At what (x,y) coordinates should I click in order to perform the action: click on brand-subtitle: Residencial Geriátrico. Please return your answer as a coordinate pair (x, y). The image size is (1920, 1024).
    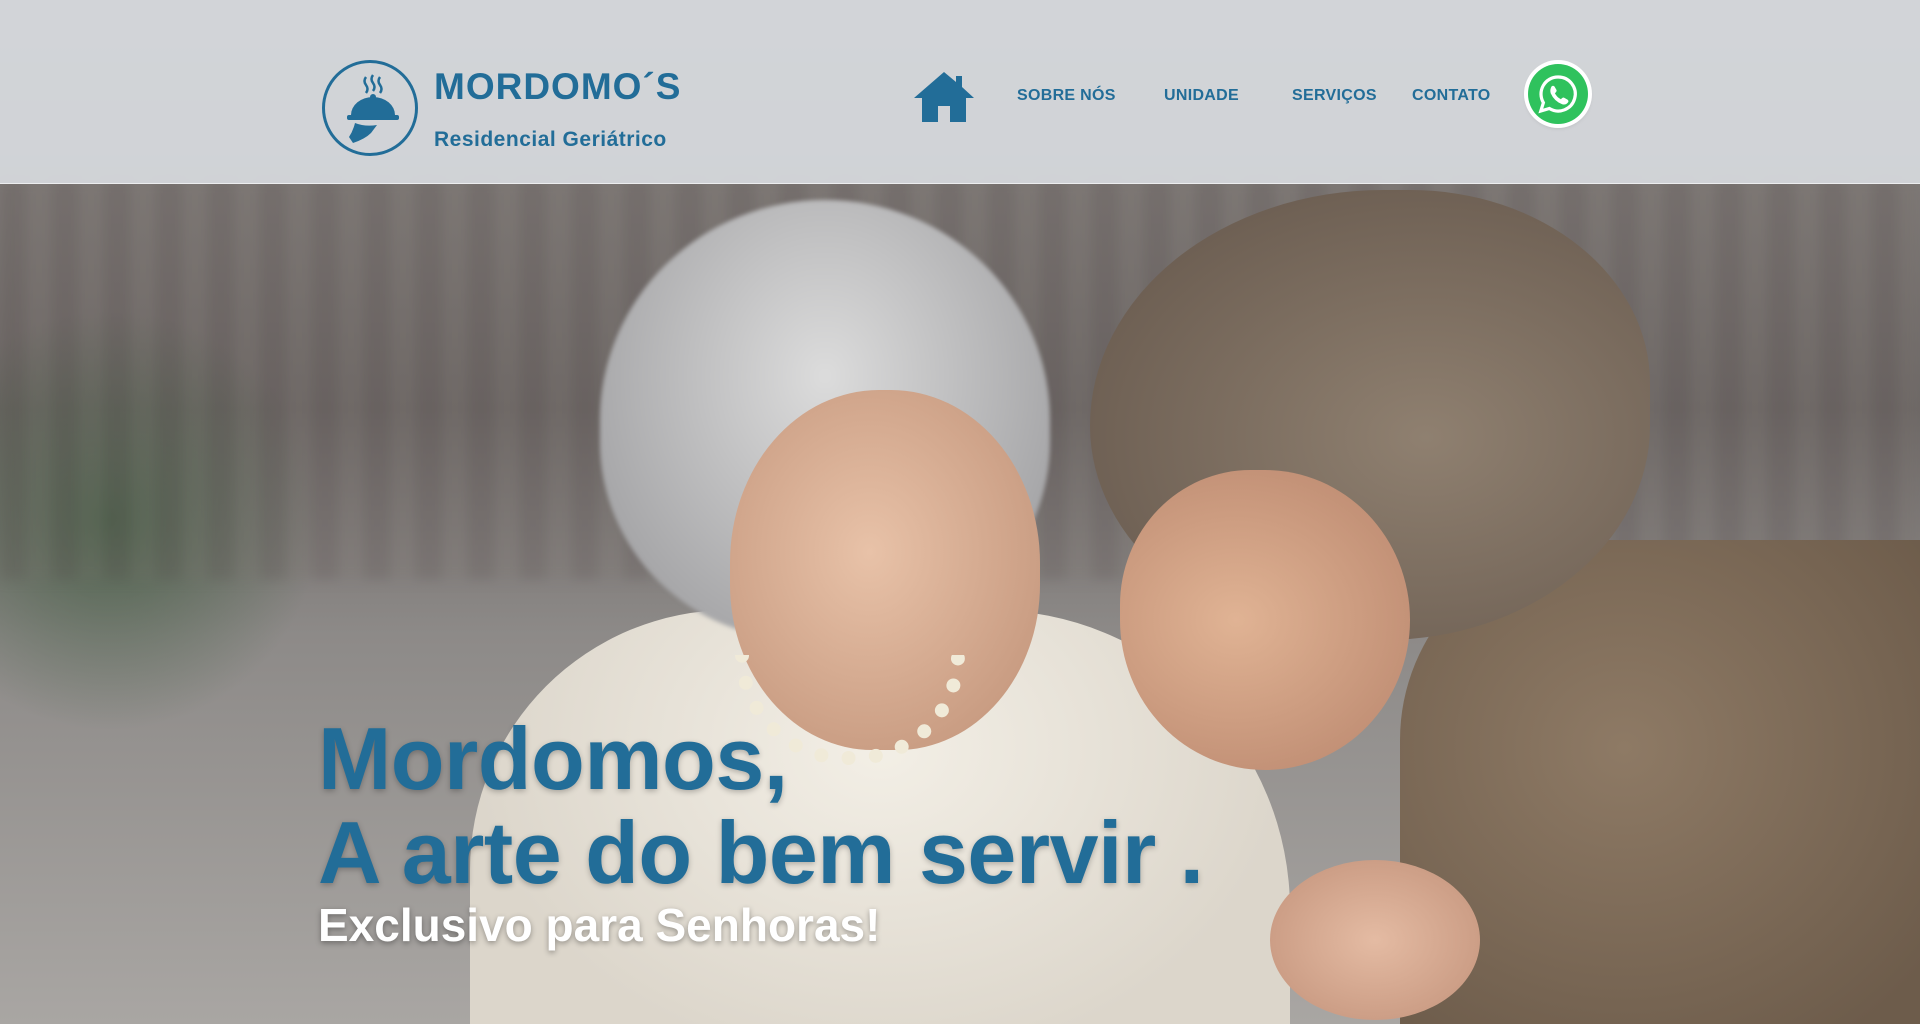
    Looking at the image, I should click on (550, 139).